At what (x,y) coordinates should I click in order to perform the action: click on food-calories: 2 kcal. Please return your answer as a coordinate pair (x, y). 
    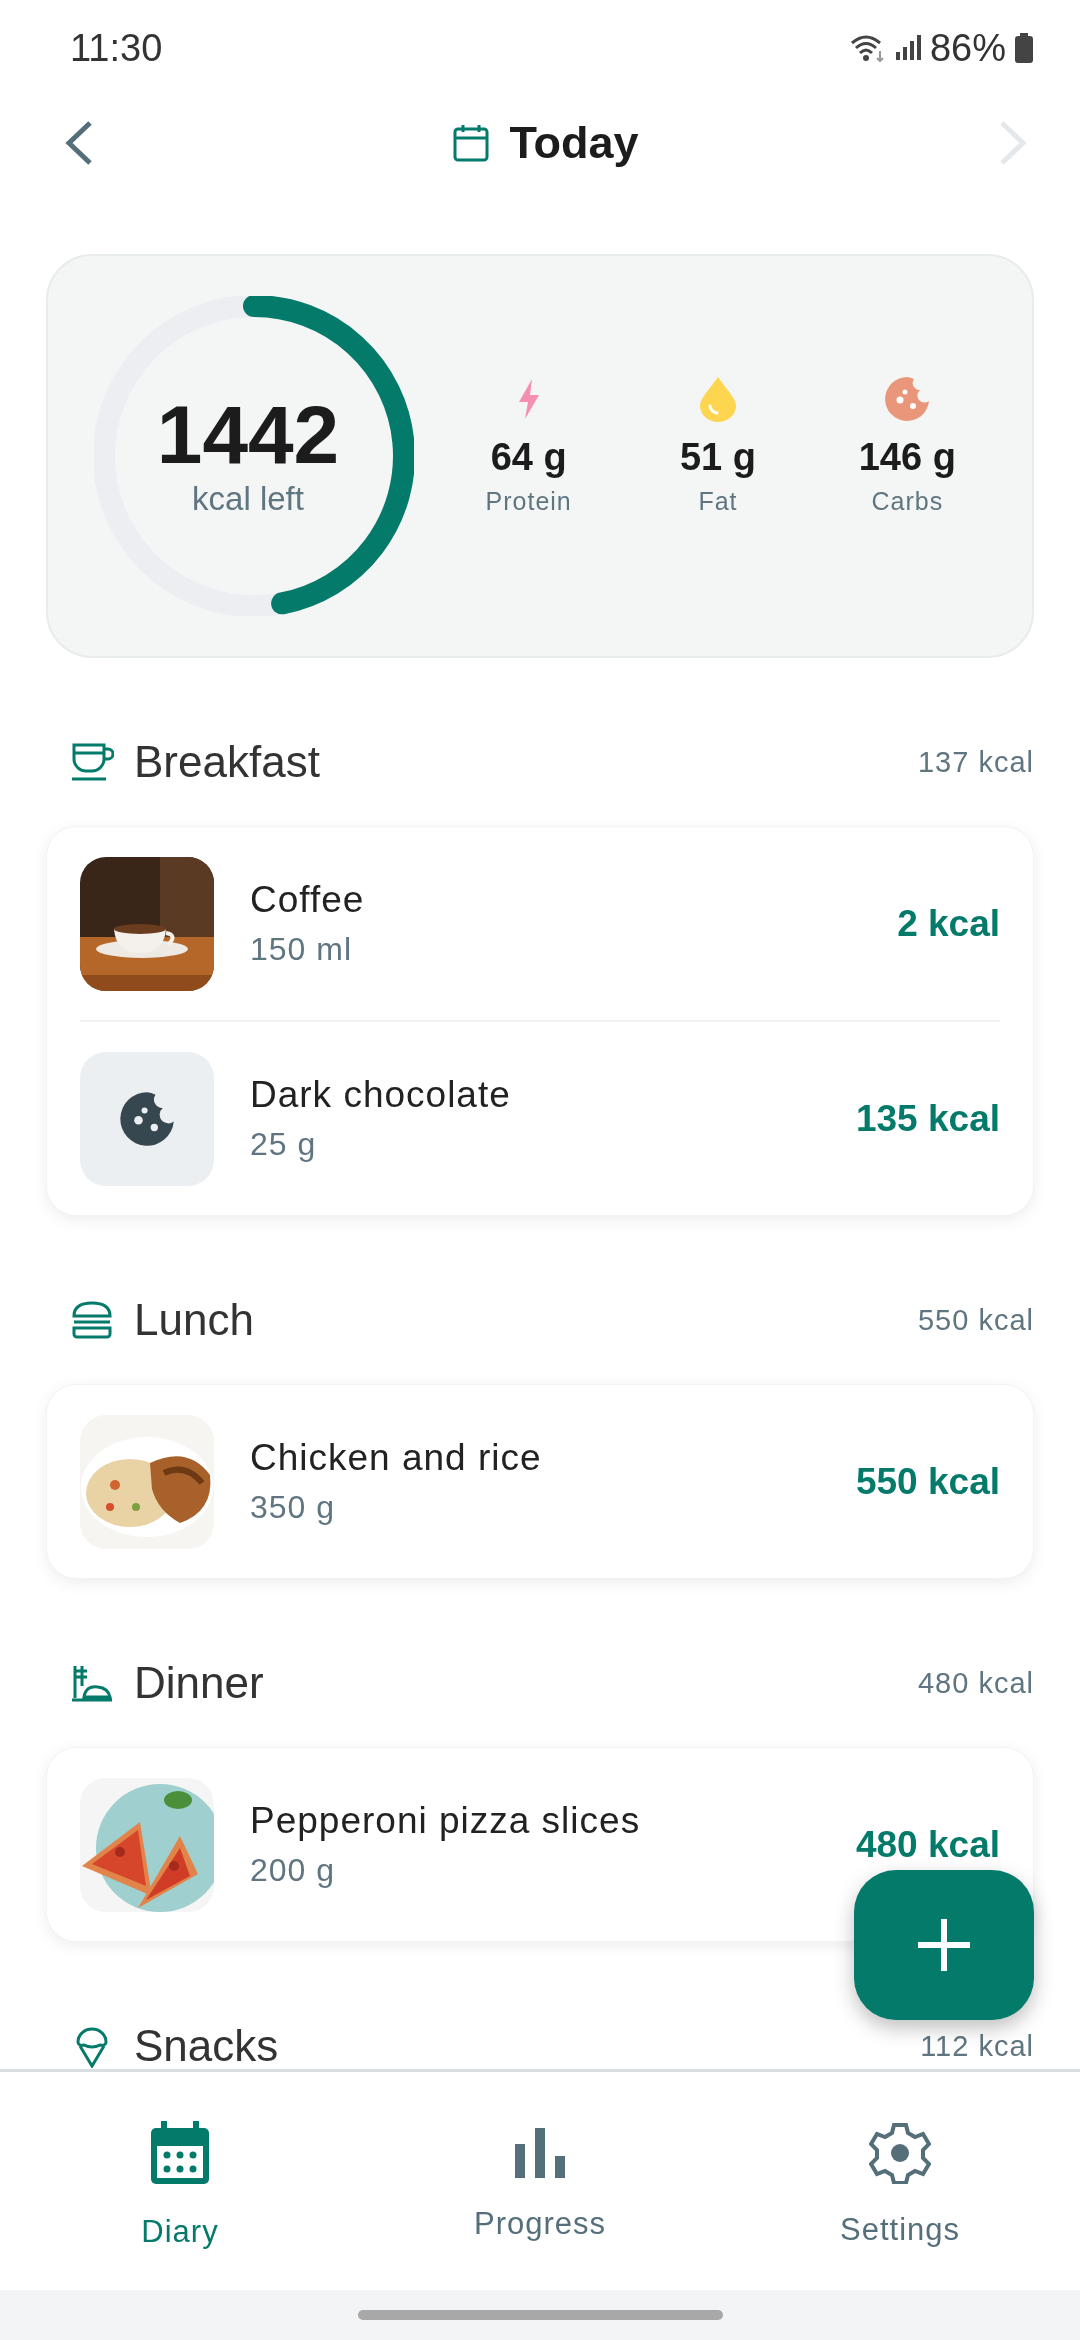
    Looking at the image, I should click on (948, 923).